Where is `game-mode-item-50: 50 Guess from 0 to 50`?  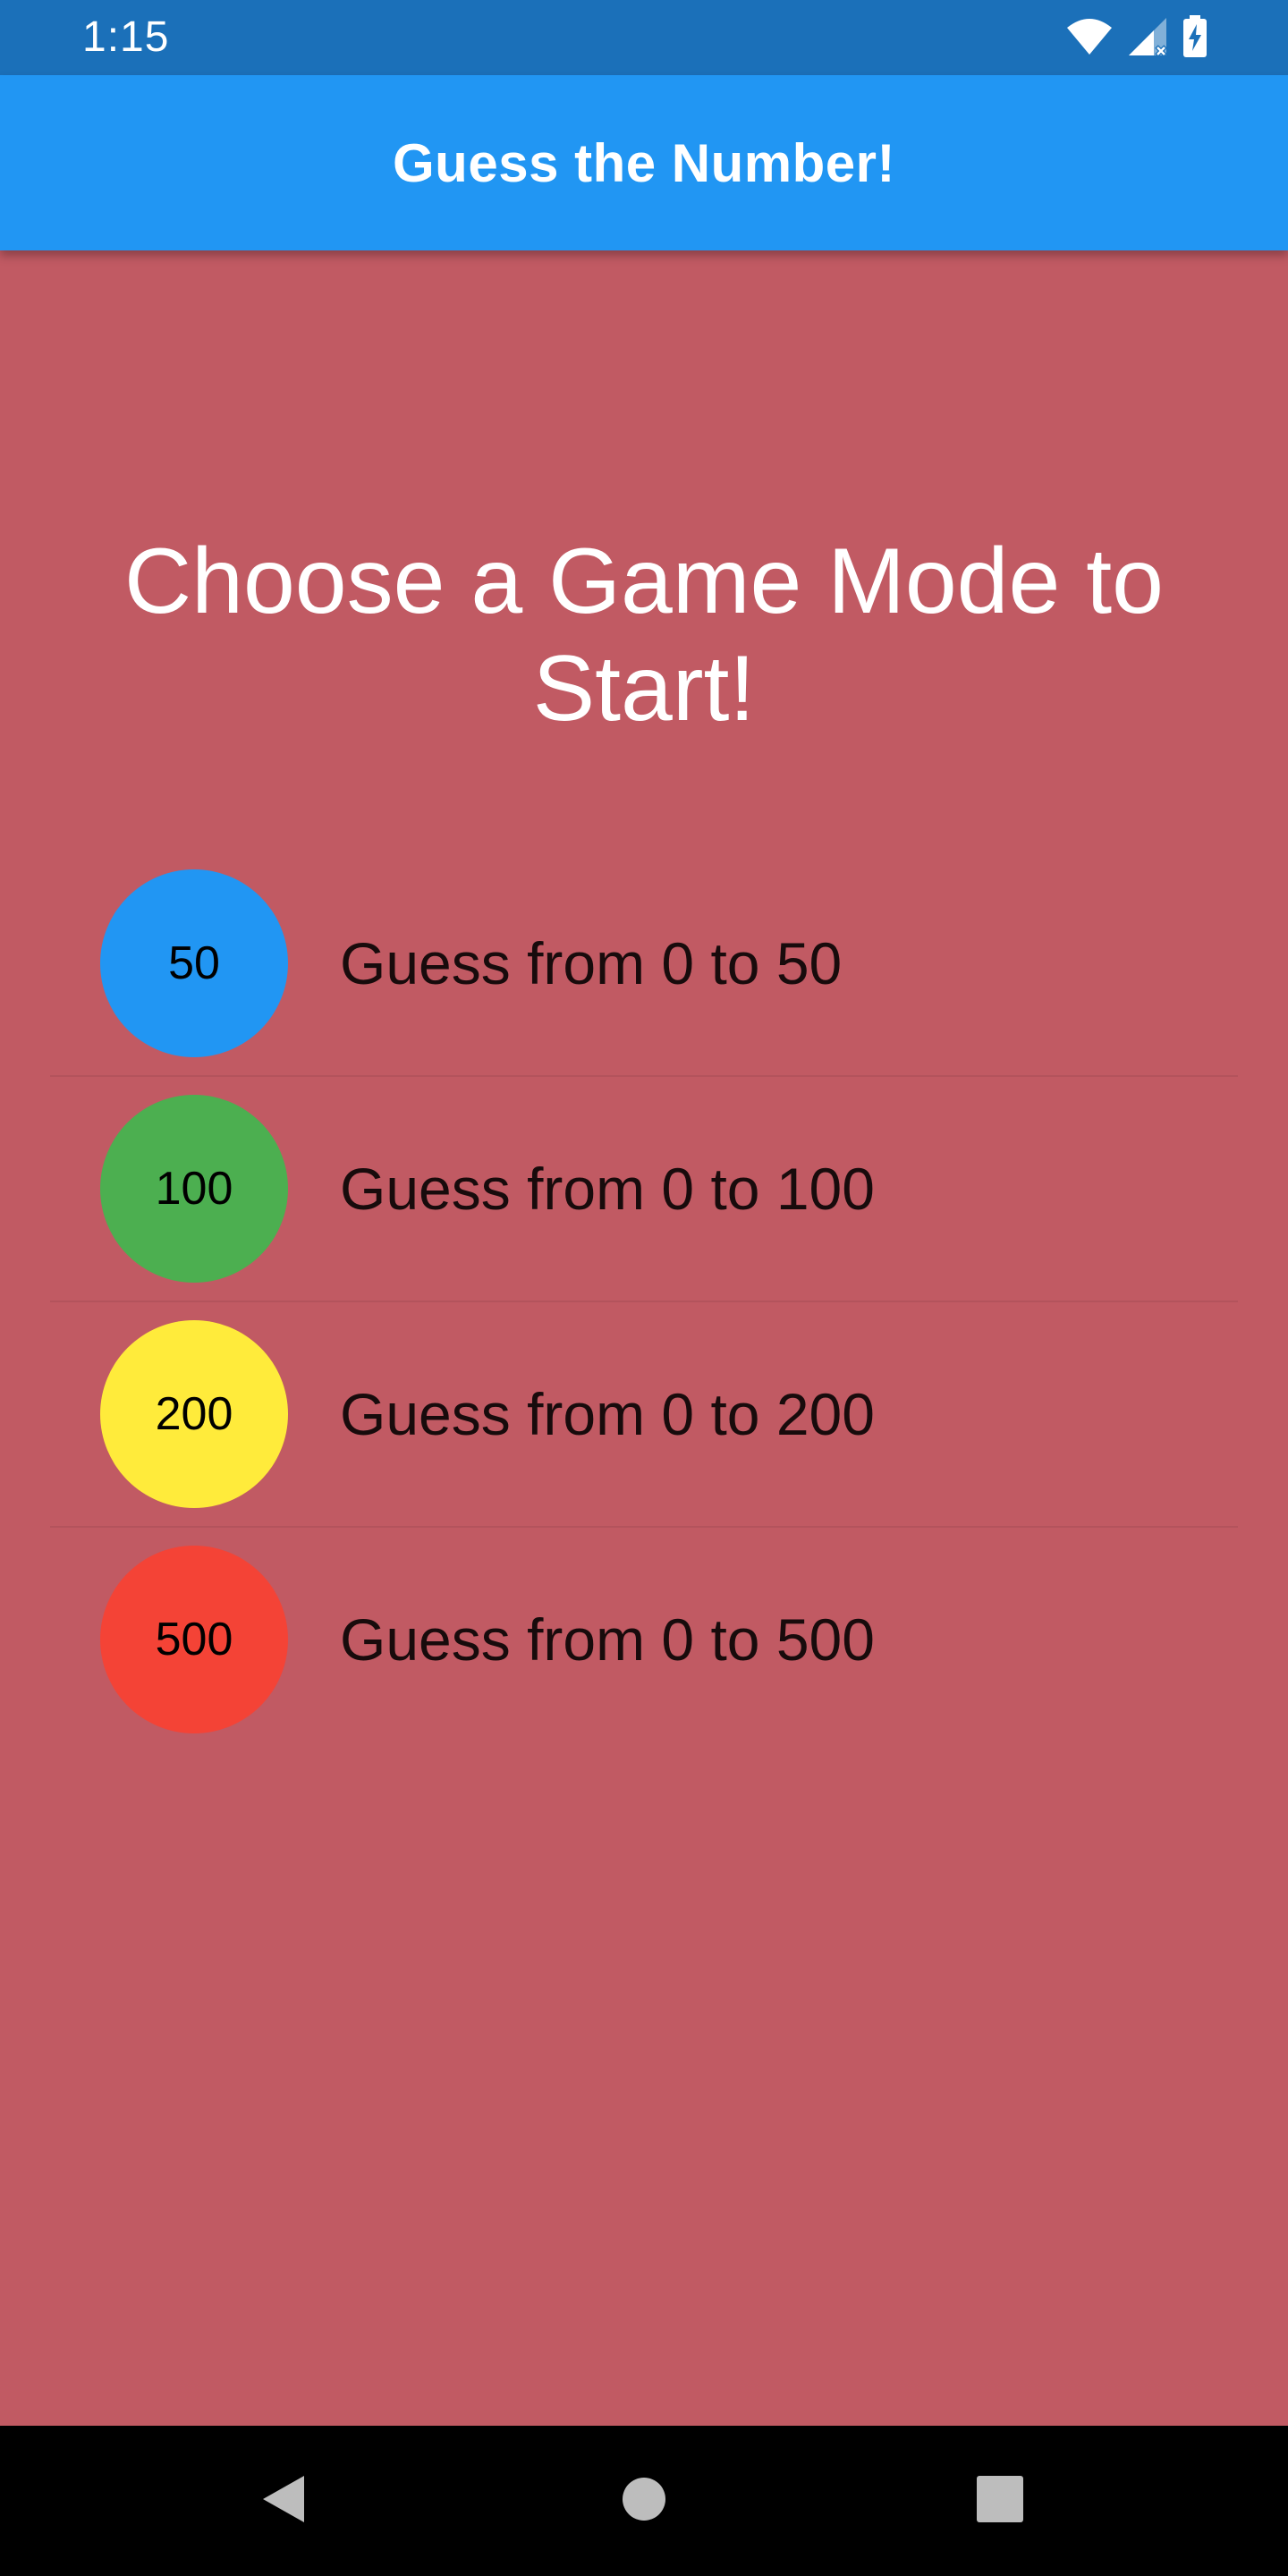
game-mode-item-50: 50 Guess from 0 to 50 is located at coordinates (644, 964).